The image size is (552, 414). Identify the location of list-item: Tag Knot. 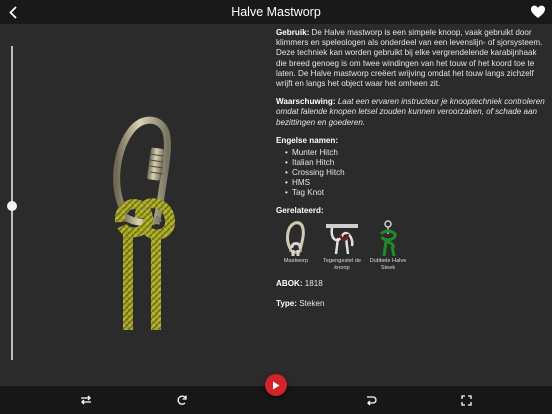
(415, 193).